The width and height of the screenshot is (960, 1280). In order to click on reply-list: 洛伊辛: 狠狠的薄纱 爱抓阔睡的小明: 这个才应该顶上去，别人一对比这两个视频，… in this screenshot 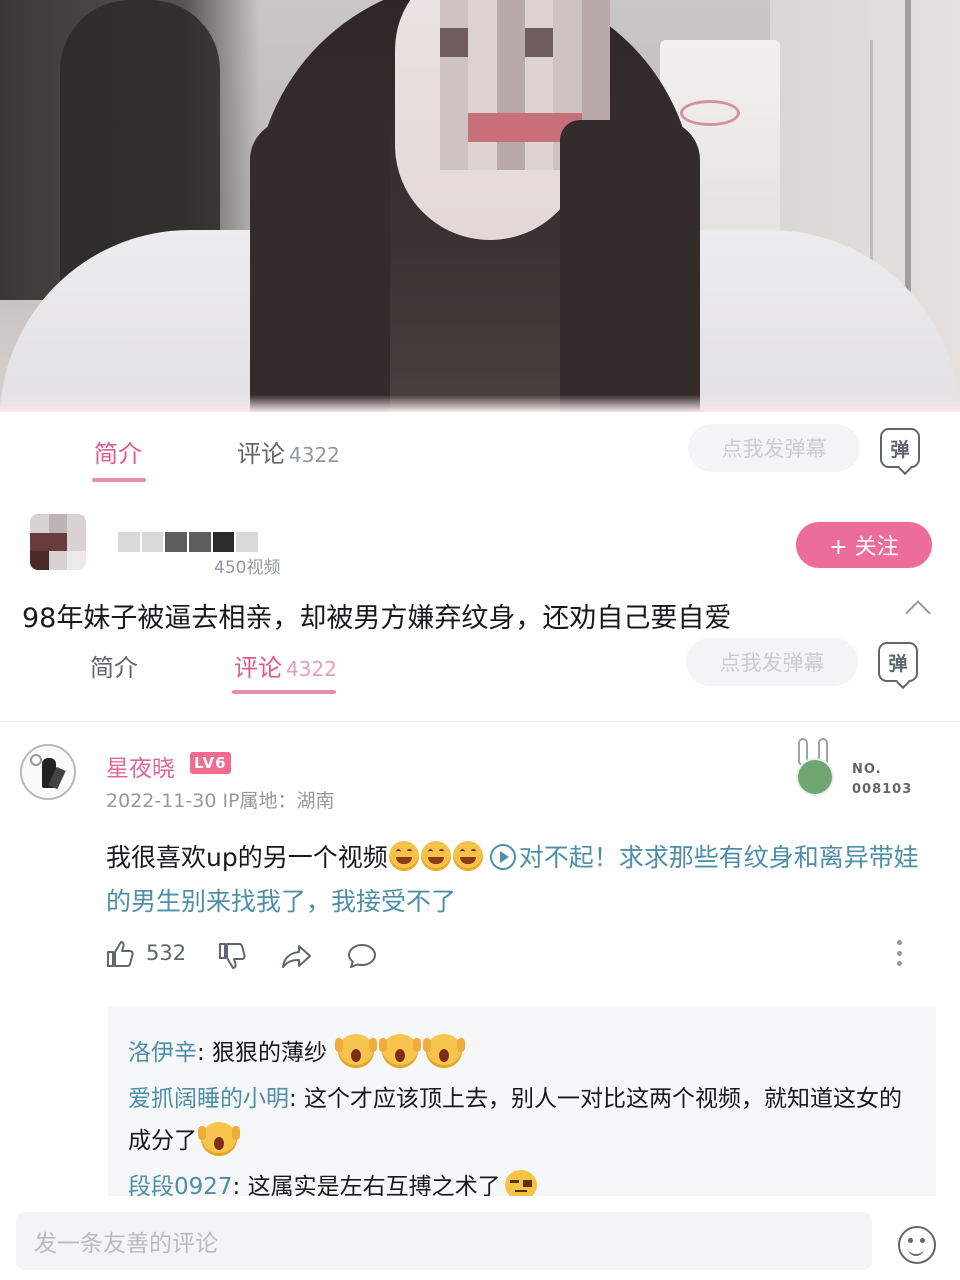, I will do `click(522, 1101)`.